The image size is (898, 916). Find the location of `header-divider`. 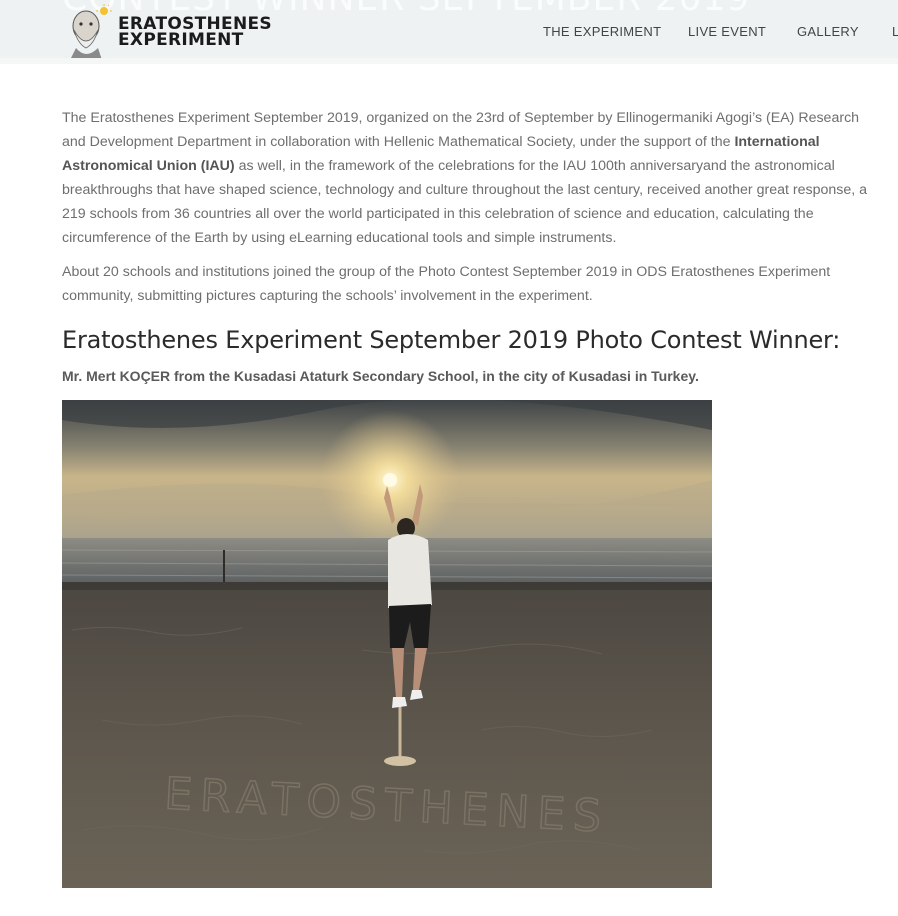

header-divider is located at coordinates (449, 61).